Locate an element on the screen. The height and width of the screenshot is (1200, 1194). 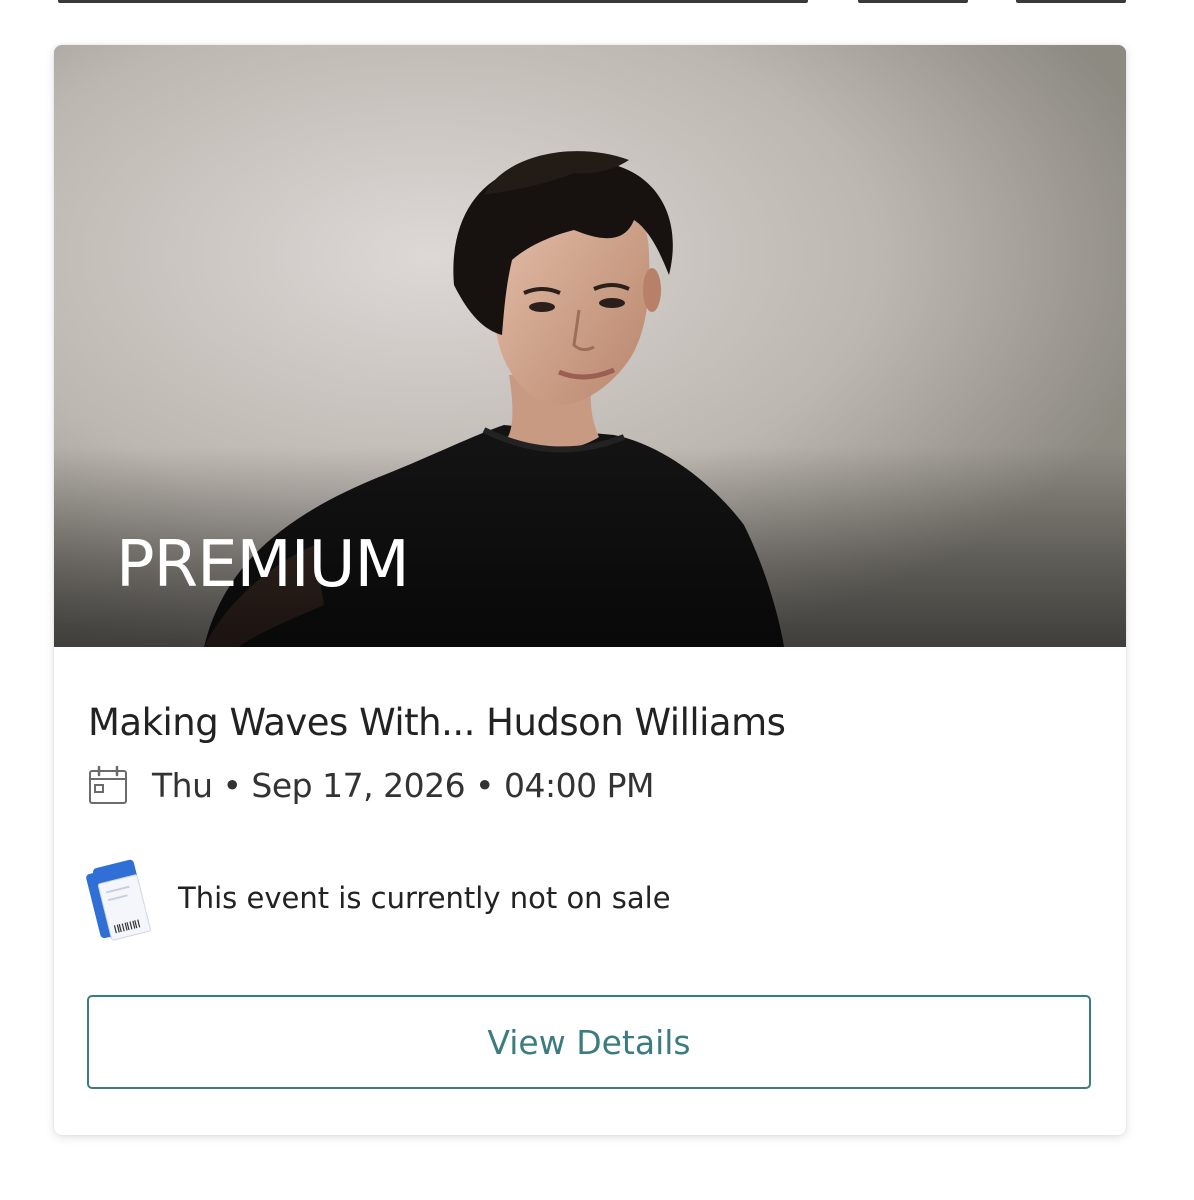
sale-status-row: This event is currently not on sale is located at coordinates (378, 898).